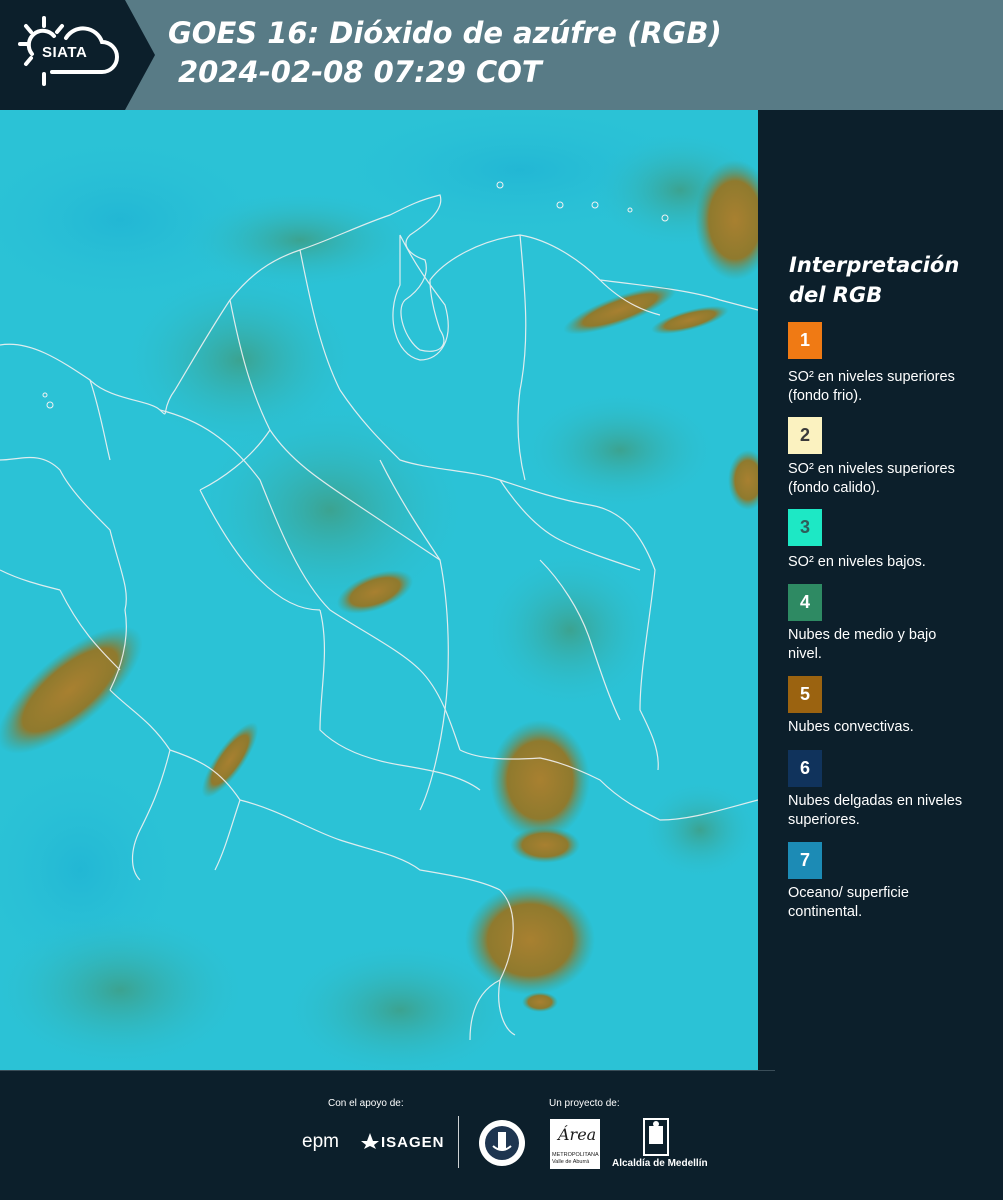 This screenshot has height=1200, width=1003. Describe the element at coordinates (871, 386) in the screenshot. I see `legend-label-1: SO² en niveles superiores (fondo frio).` at that location.